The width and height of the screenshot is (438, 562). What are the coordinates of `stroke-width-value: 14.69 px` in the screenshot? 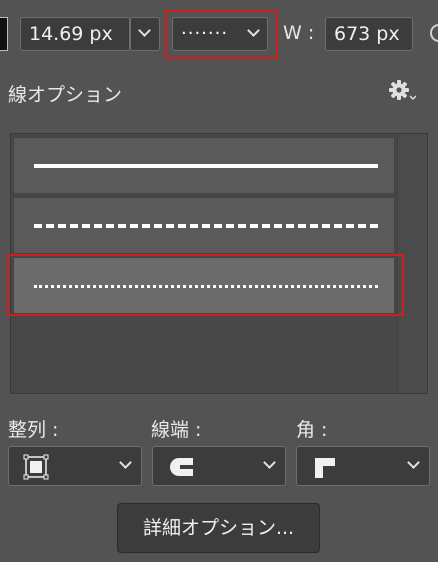 It's located at (71, 34).